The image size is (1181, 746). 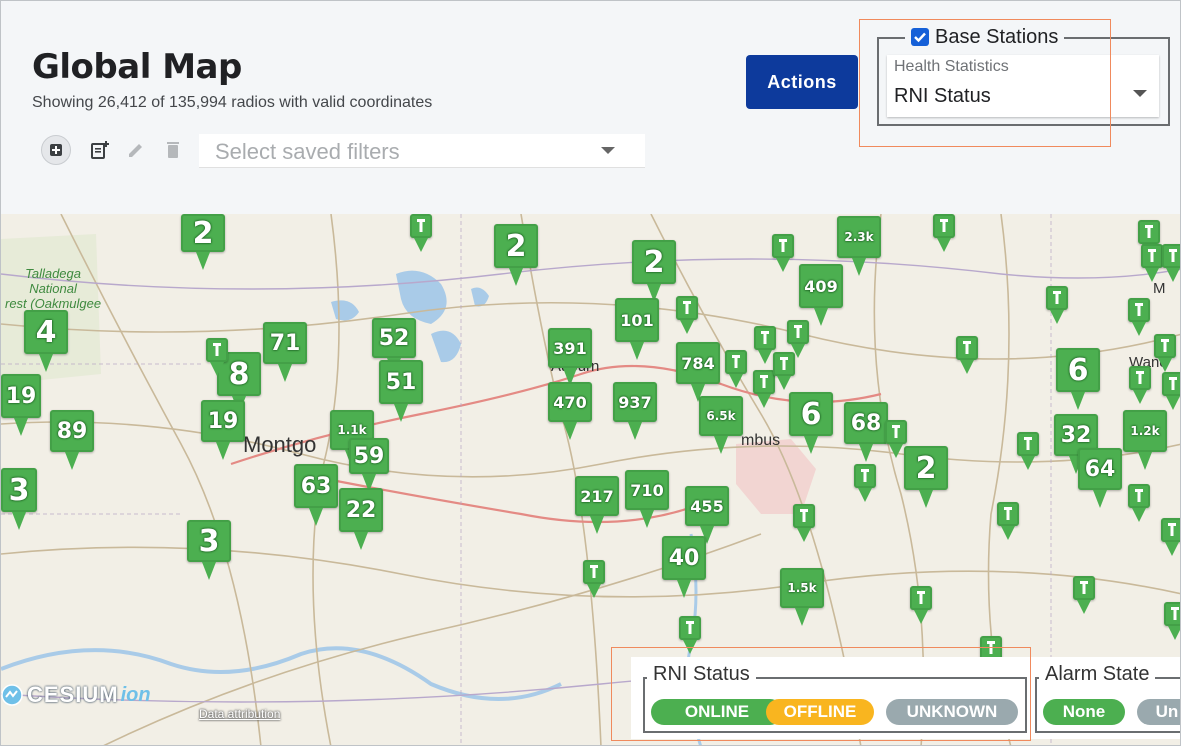 What do you see at coordinates (821, 286) in the screenshot?
I see `cluster-count: 409` at bounding box center [821, 286].